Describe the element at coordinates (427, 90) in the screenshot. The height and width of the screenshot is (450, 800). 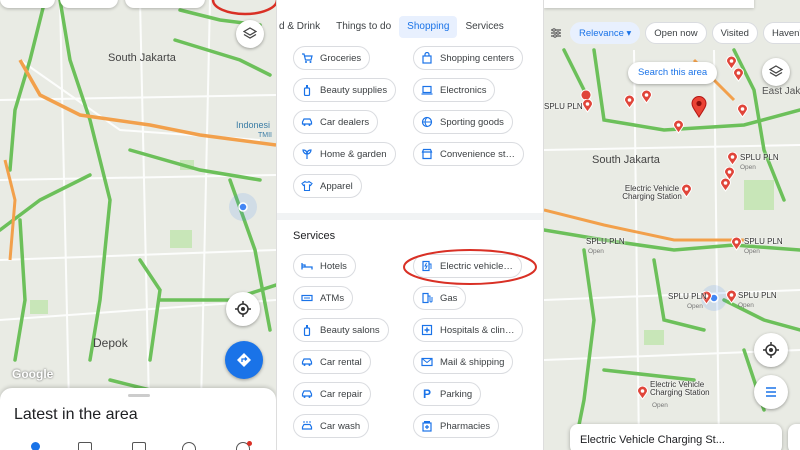
I see `laptop-icon` at that location.